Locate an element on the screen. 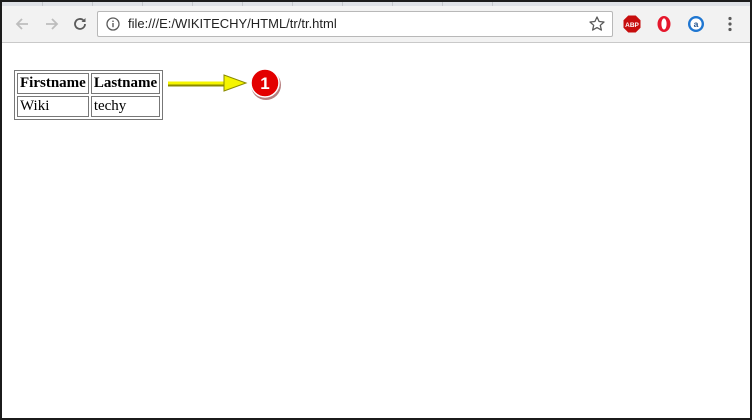 This screenshot has width=752, height=420. reload-button is located at coordinates (80, 24).